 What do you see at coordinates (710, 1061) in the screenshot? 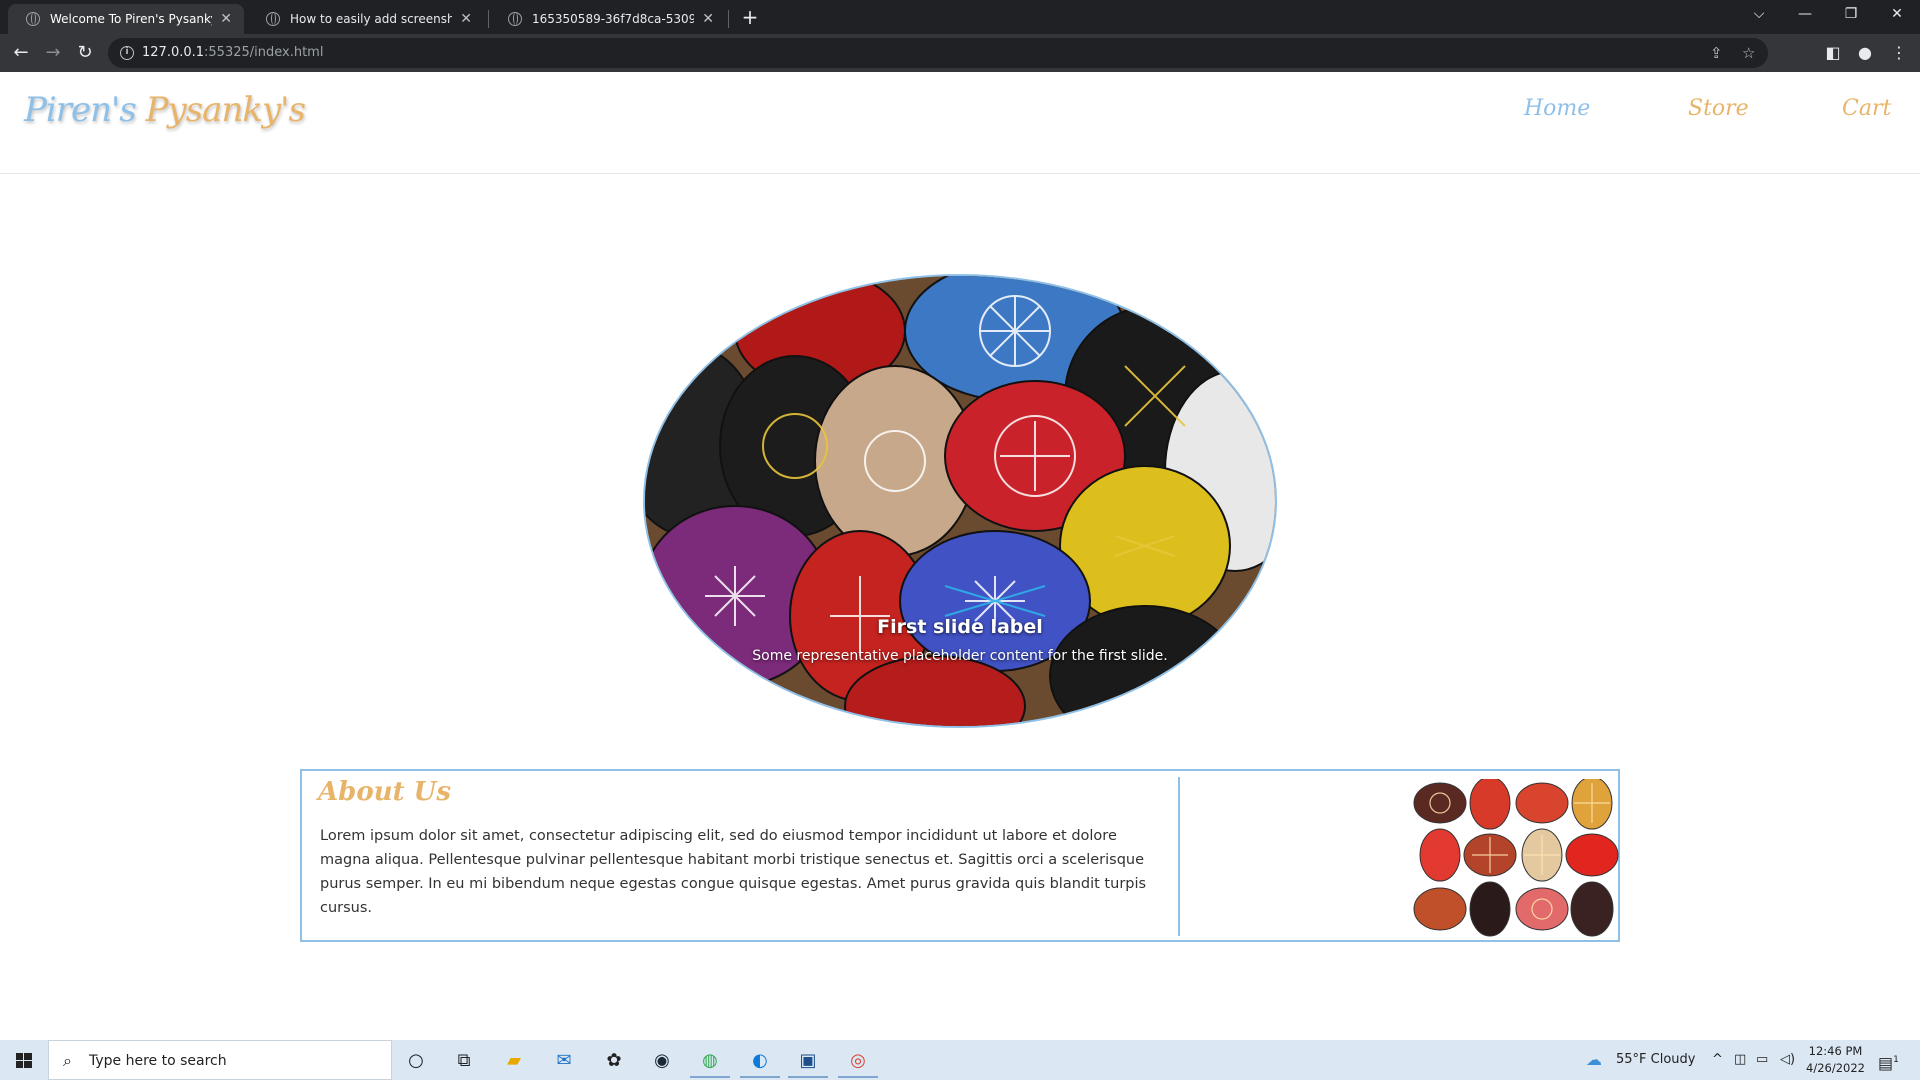
I see `chrome-profile-icon: ◍` at bounding box center [710, 1061].